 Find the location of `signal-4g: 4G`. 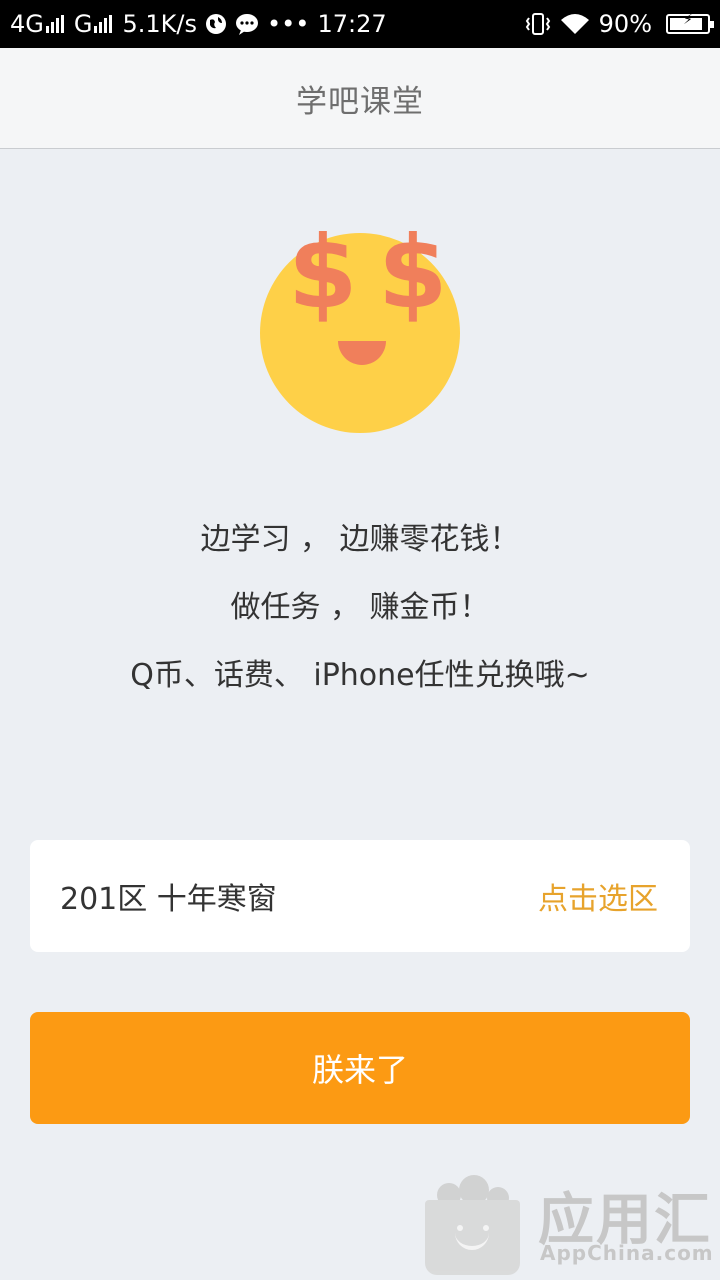

signal-4g: 4G is located at coordinates (38, 24).